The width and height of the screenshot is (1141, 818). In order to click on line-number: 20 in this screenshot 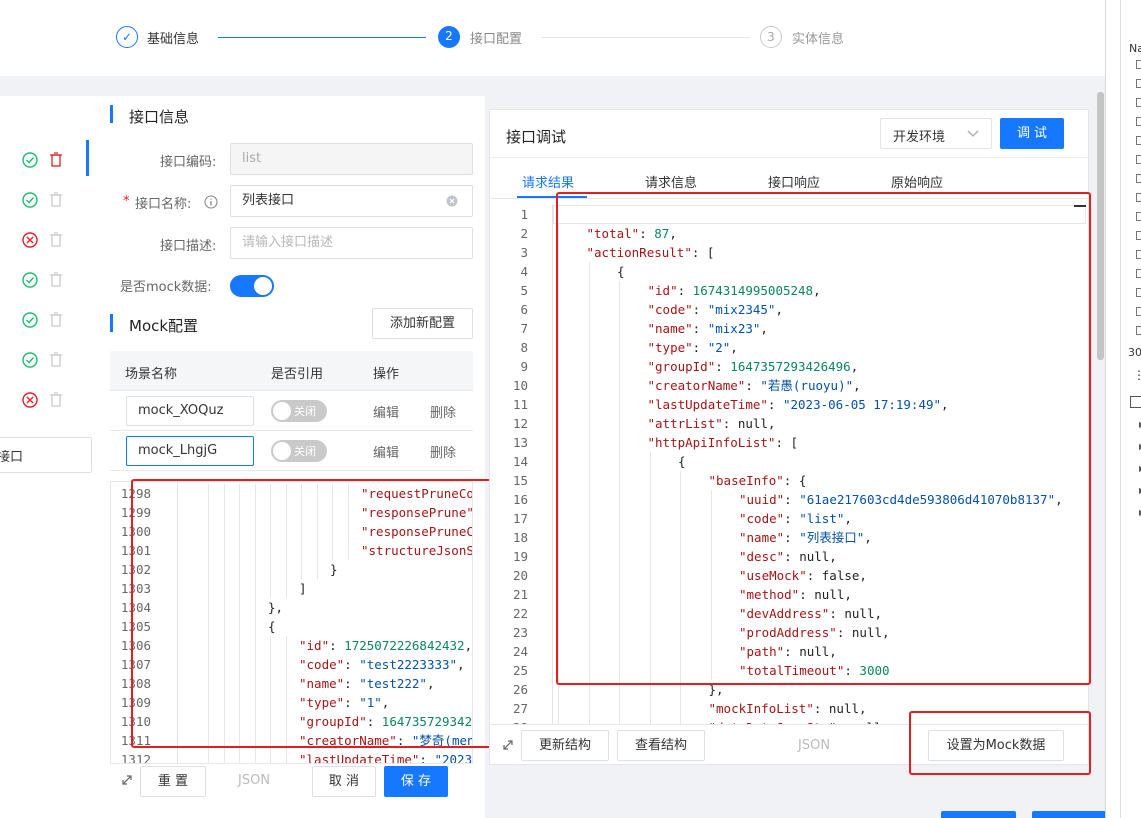, I will do `click(520, 575)`.